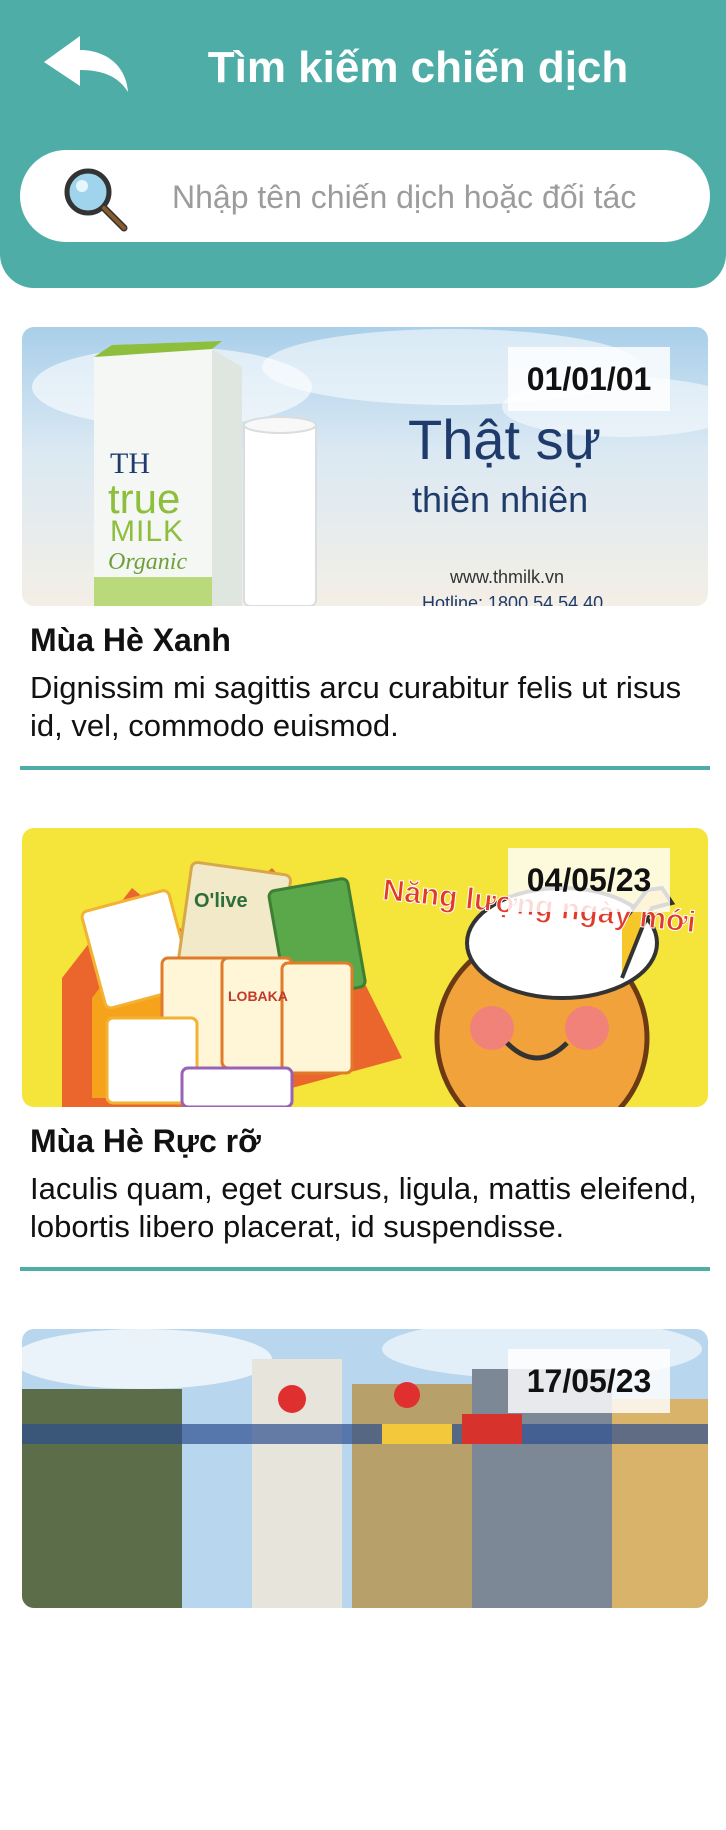 Image resolution: width=726 pixels, height=1830 pixels. I want to click on date-badge: 17/05/23, so click(589, 1381).